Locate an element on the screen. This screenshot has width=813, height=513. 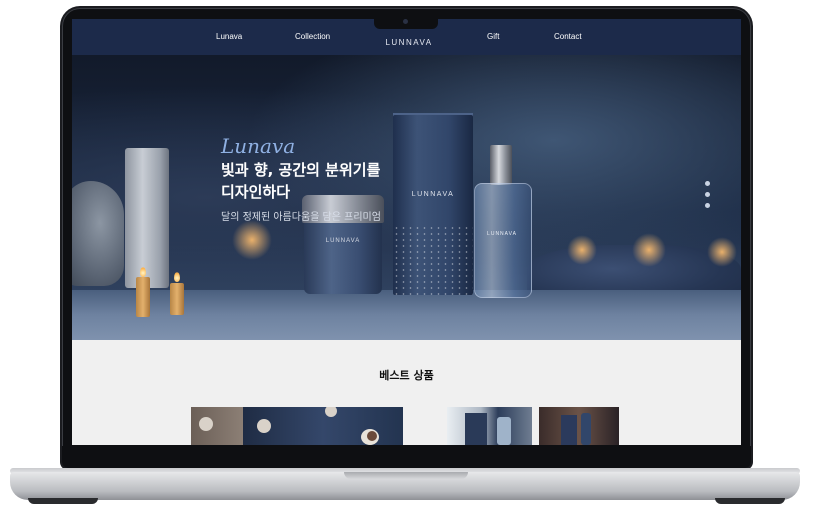
laptop-foot-left is located at coordinates (63, 501).